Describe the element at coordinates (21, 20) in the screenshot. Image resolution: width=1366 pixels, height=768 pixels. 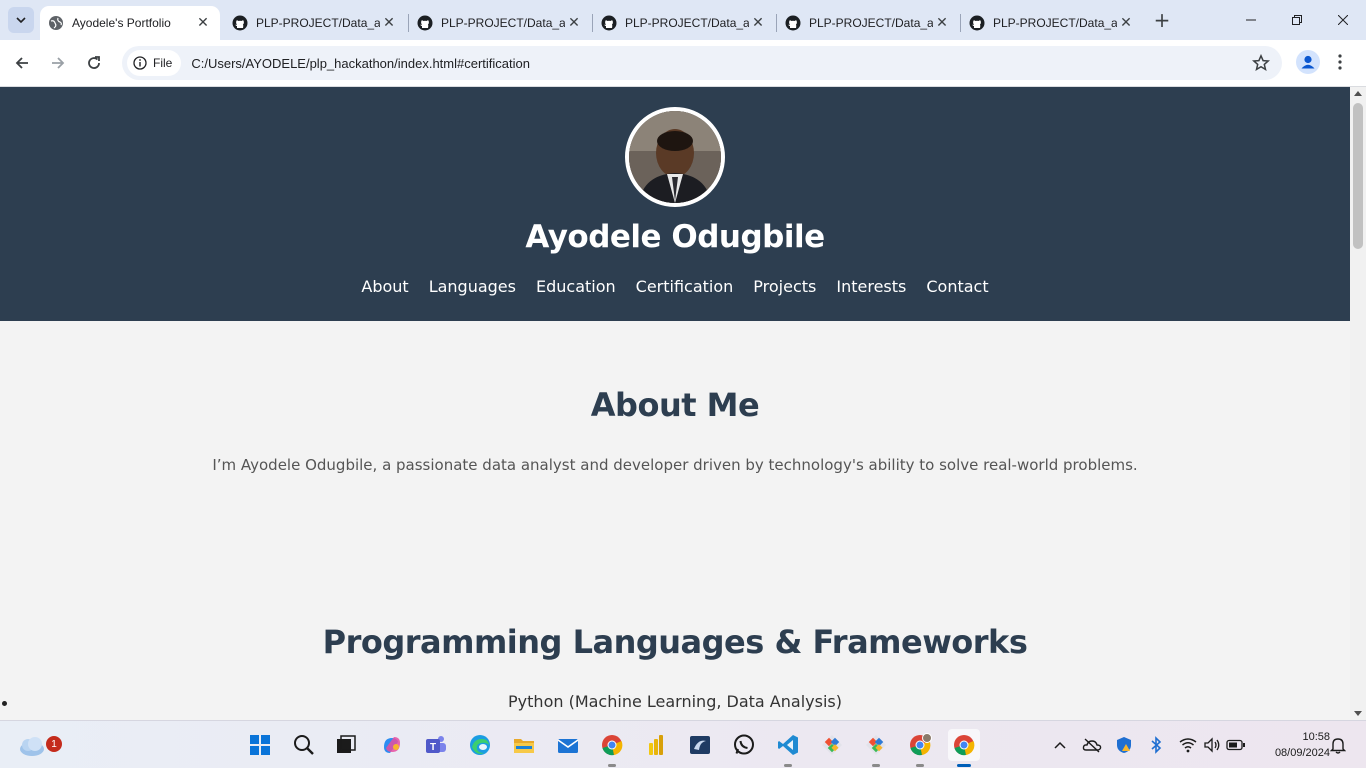
I see `tab-search-button` at that location.